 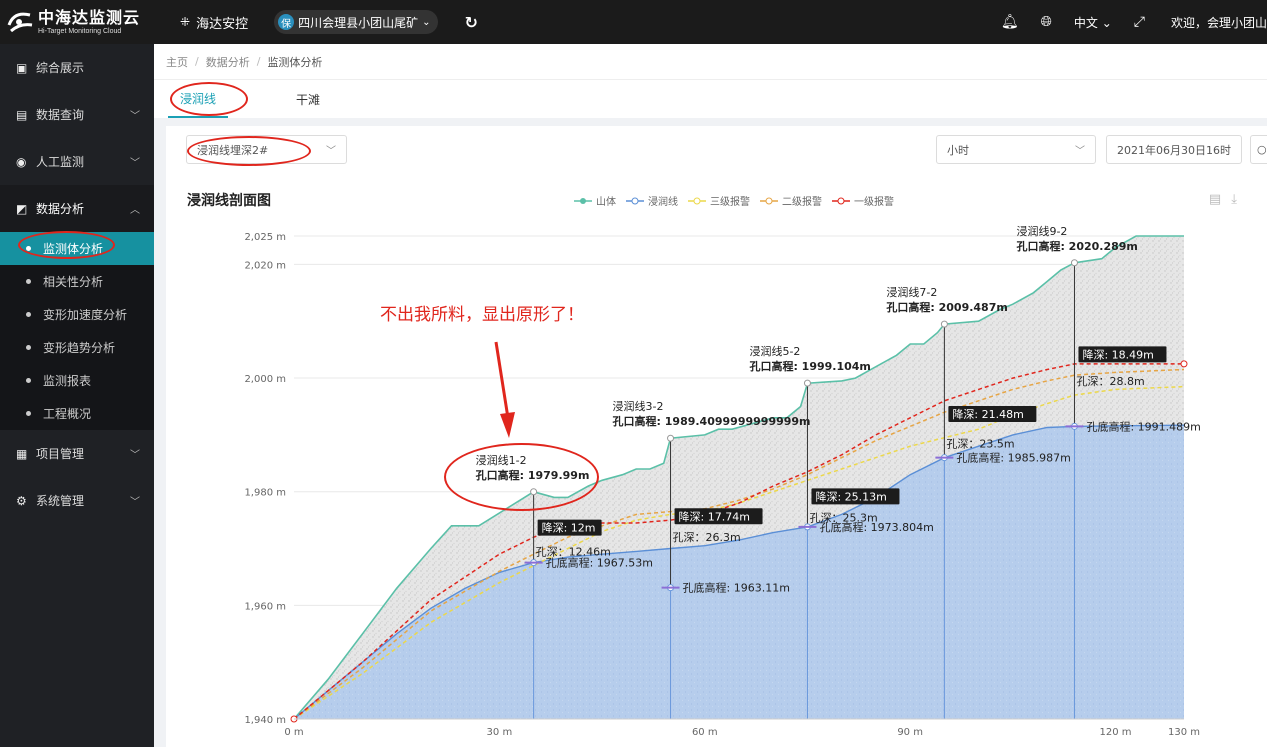 I want to click on y-tick-label: 1,940 m, so click(x=265, y=720).